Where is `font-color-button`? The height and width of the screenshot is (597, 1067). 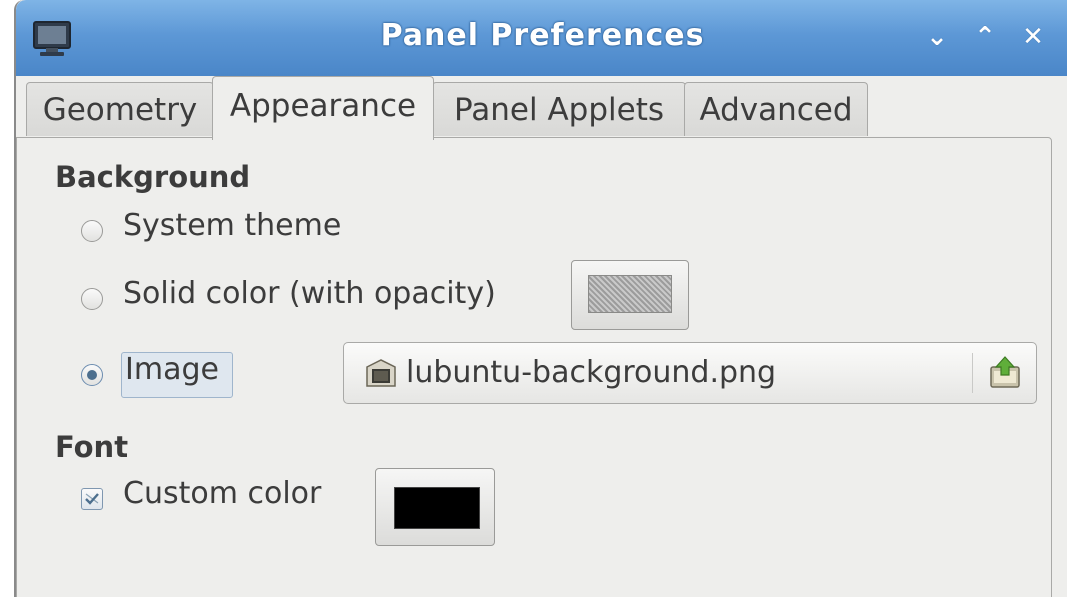
font-color-button is located at coordinates (435, 507).